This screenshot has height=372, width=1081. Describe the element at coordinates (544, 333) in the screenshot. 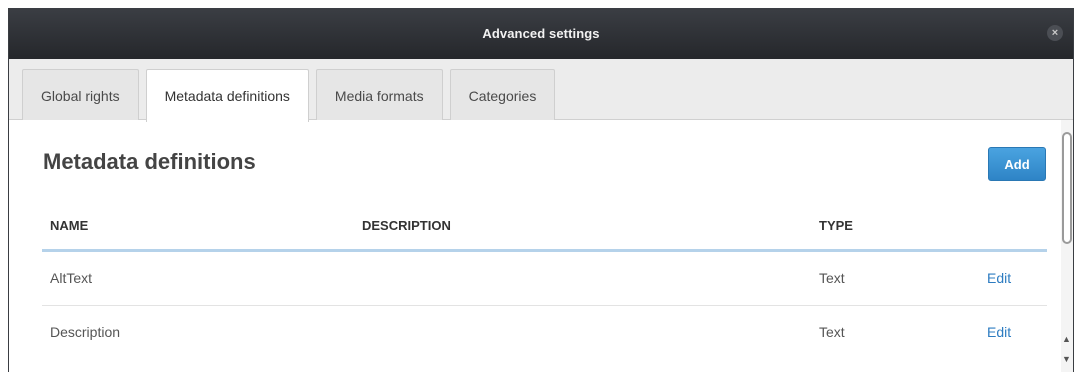

I see `table-row: Description Text Edit` at that location.